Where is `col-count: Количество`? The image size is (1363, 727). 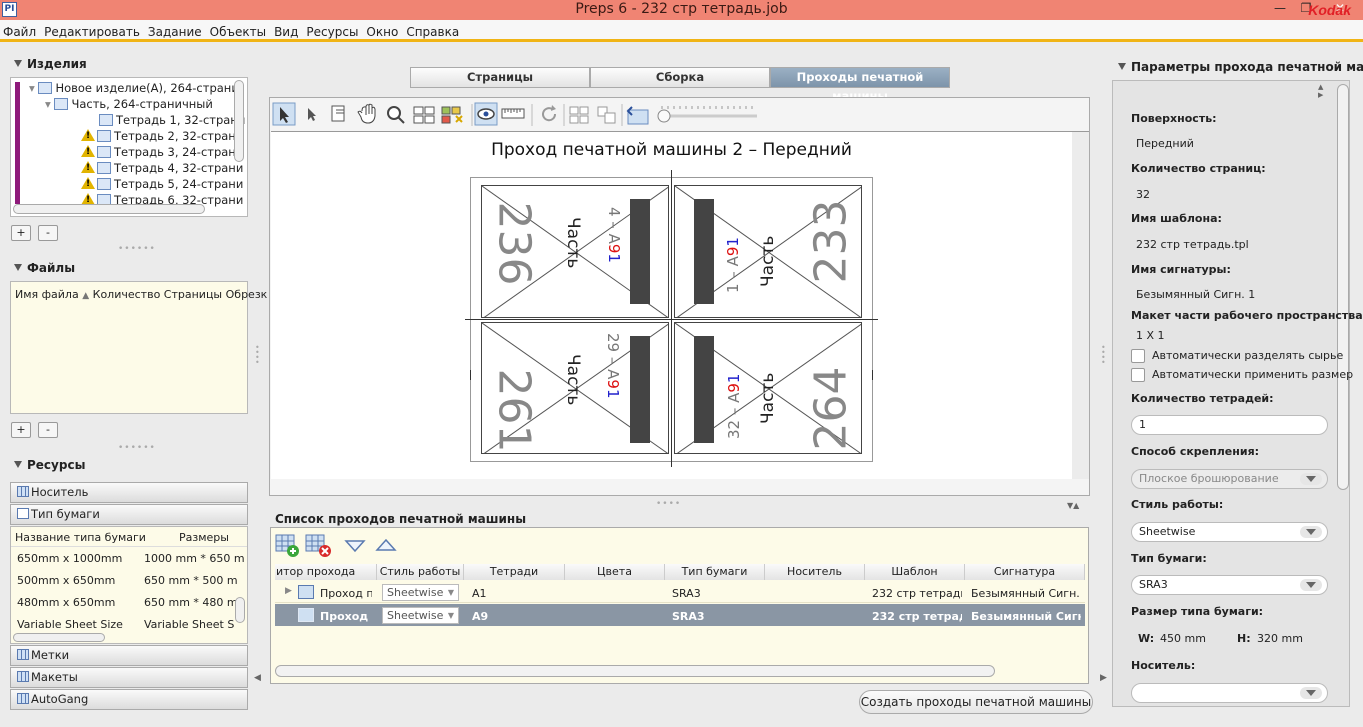 col-count: Количество is located at coordinates (127, 294).